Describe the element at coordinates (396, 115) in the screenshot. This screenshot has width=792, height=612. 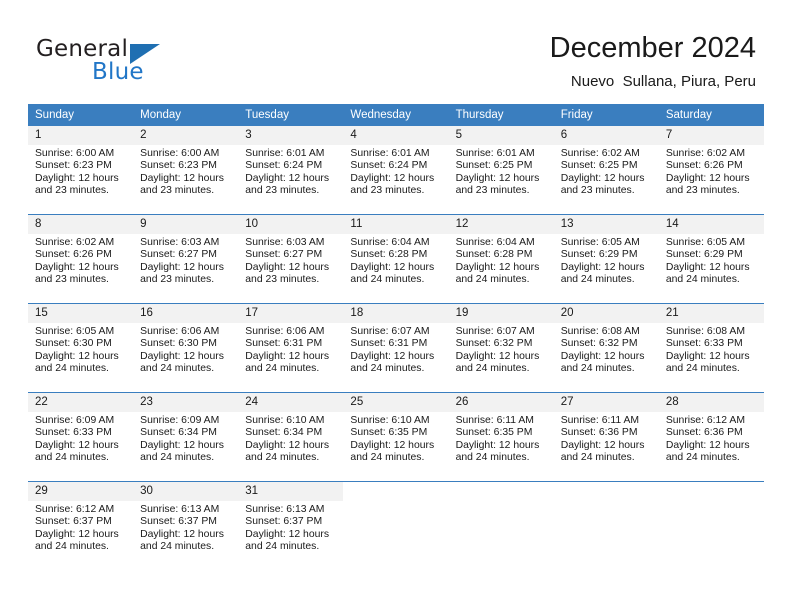
I see `weekday-header-wednesday: Wednesday` at that location.